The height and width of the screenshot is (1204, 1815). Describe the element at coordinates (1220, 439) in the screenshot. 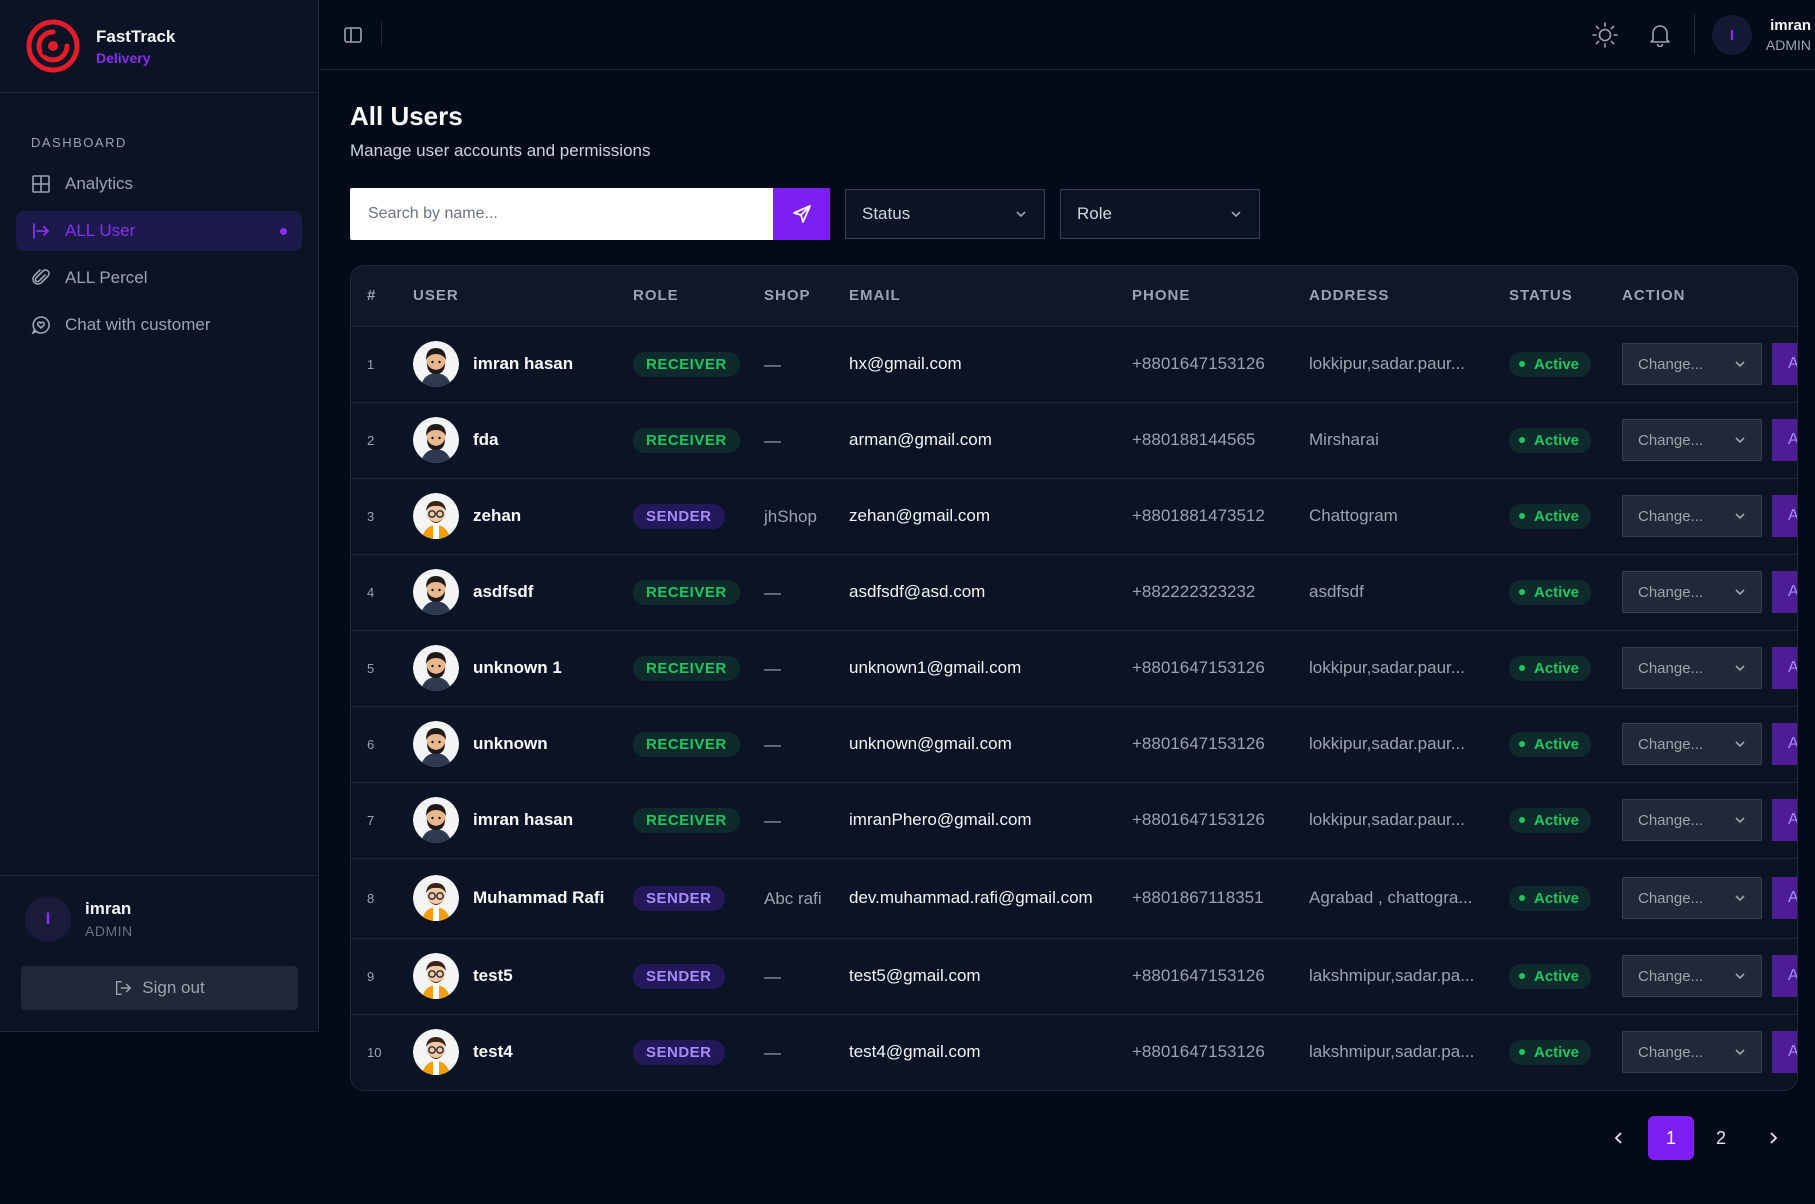

I see `user-phone: +880188144565` at that location.